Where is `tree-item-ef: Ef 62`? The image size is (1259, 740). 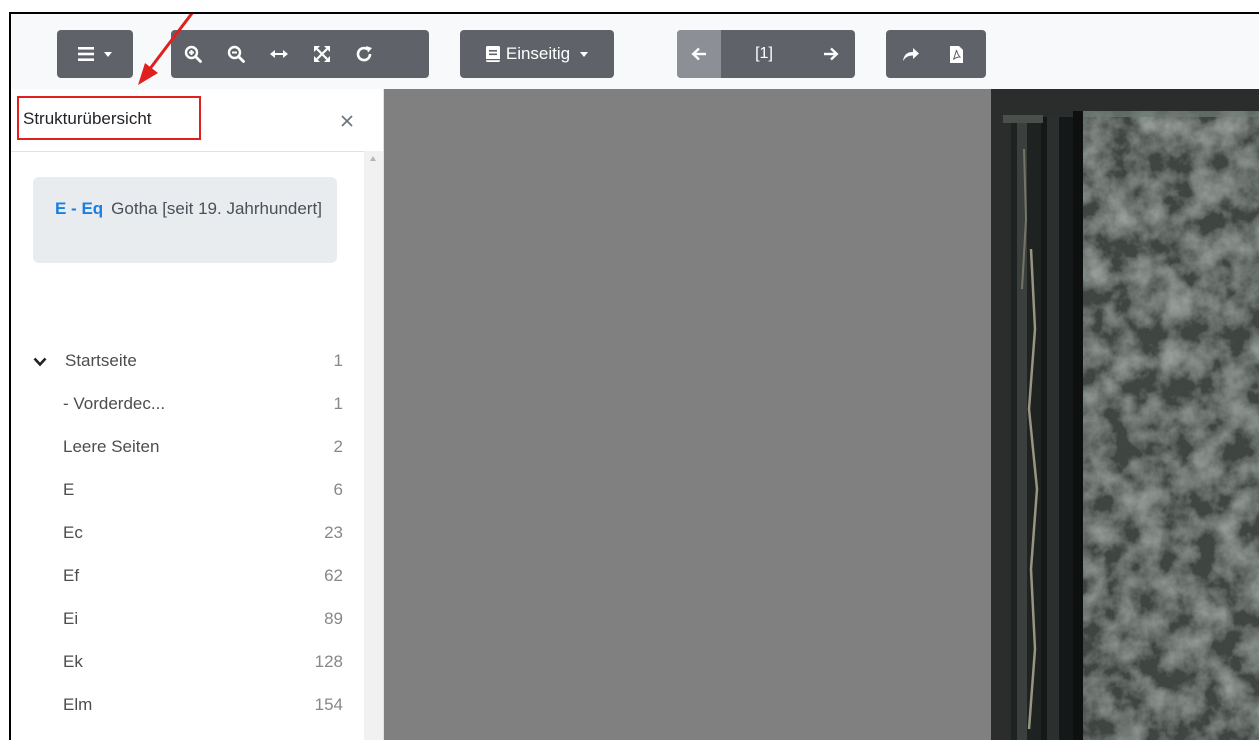 tree-item-ef: Ef 62 is located at coordinates (187, 575).